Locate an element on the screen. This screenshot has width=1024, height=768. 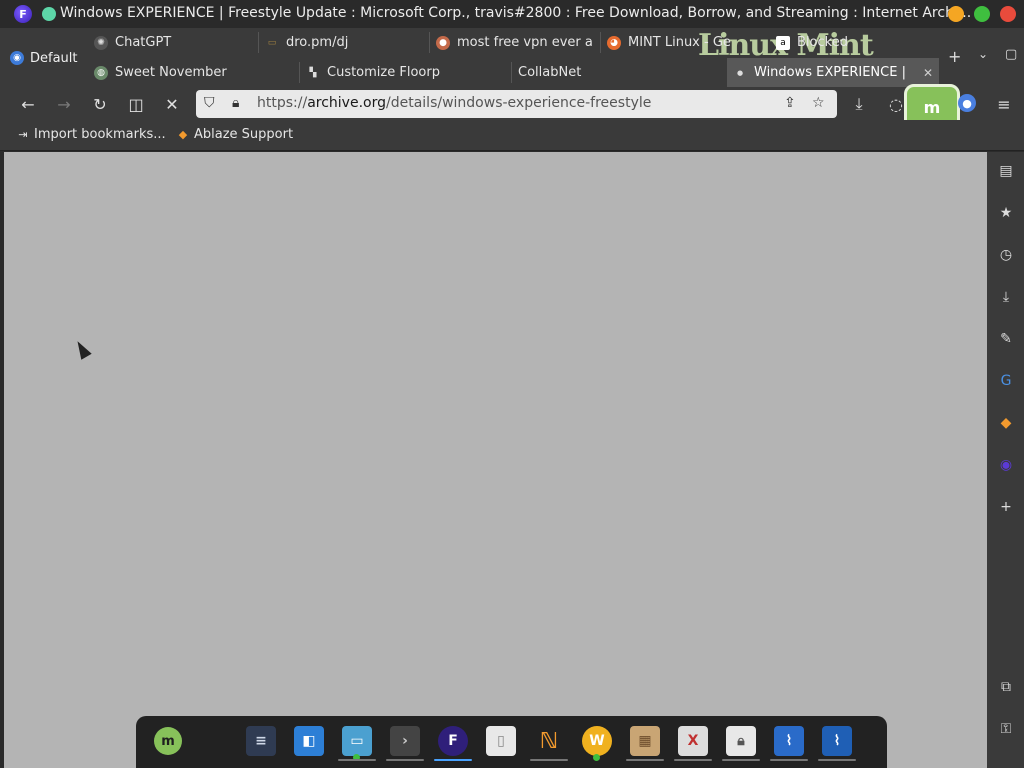
archive-manager-icon: ▦ is located at coordinates (645, 741).